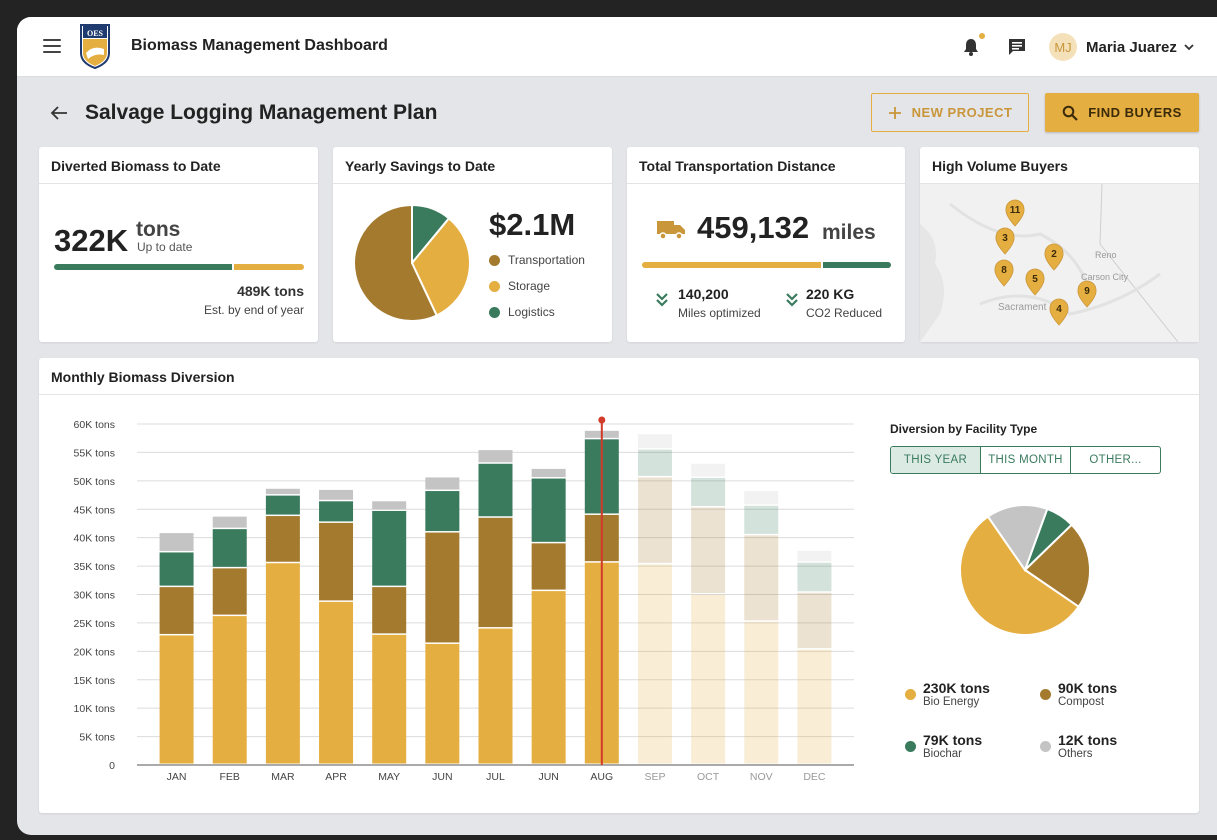  What do you see at coordinates (971, 47) in the screenshot?
I see `bell-icon` at bounding box center [971, 47].